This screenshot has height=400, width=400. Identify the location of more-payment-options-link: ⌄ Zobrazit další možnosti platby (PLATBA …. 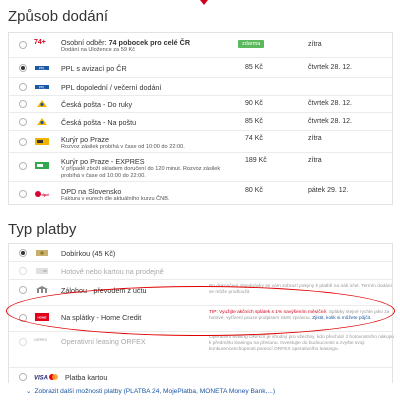
(150, 391).